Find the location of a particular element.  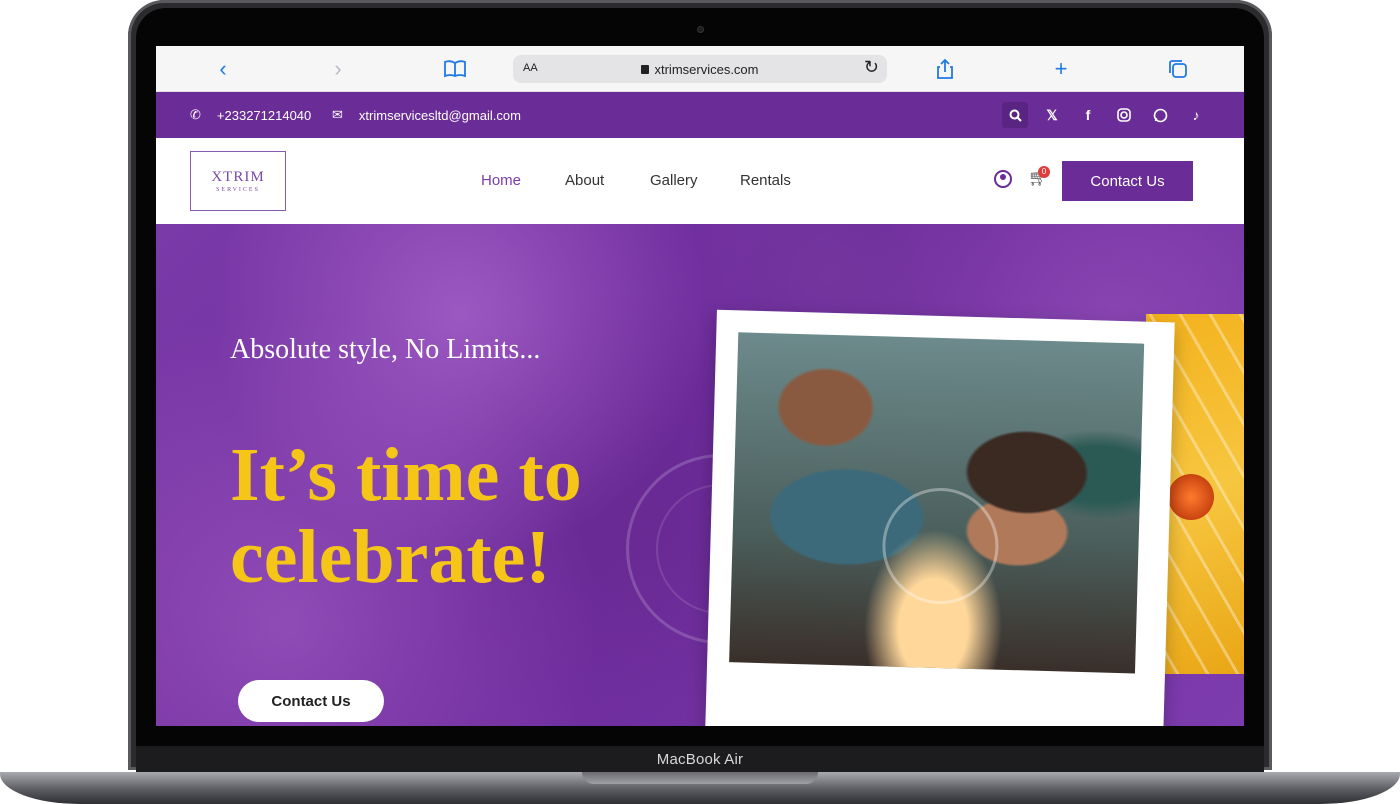

camera-icon is located at coordinates (700, 29).